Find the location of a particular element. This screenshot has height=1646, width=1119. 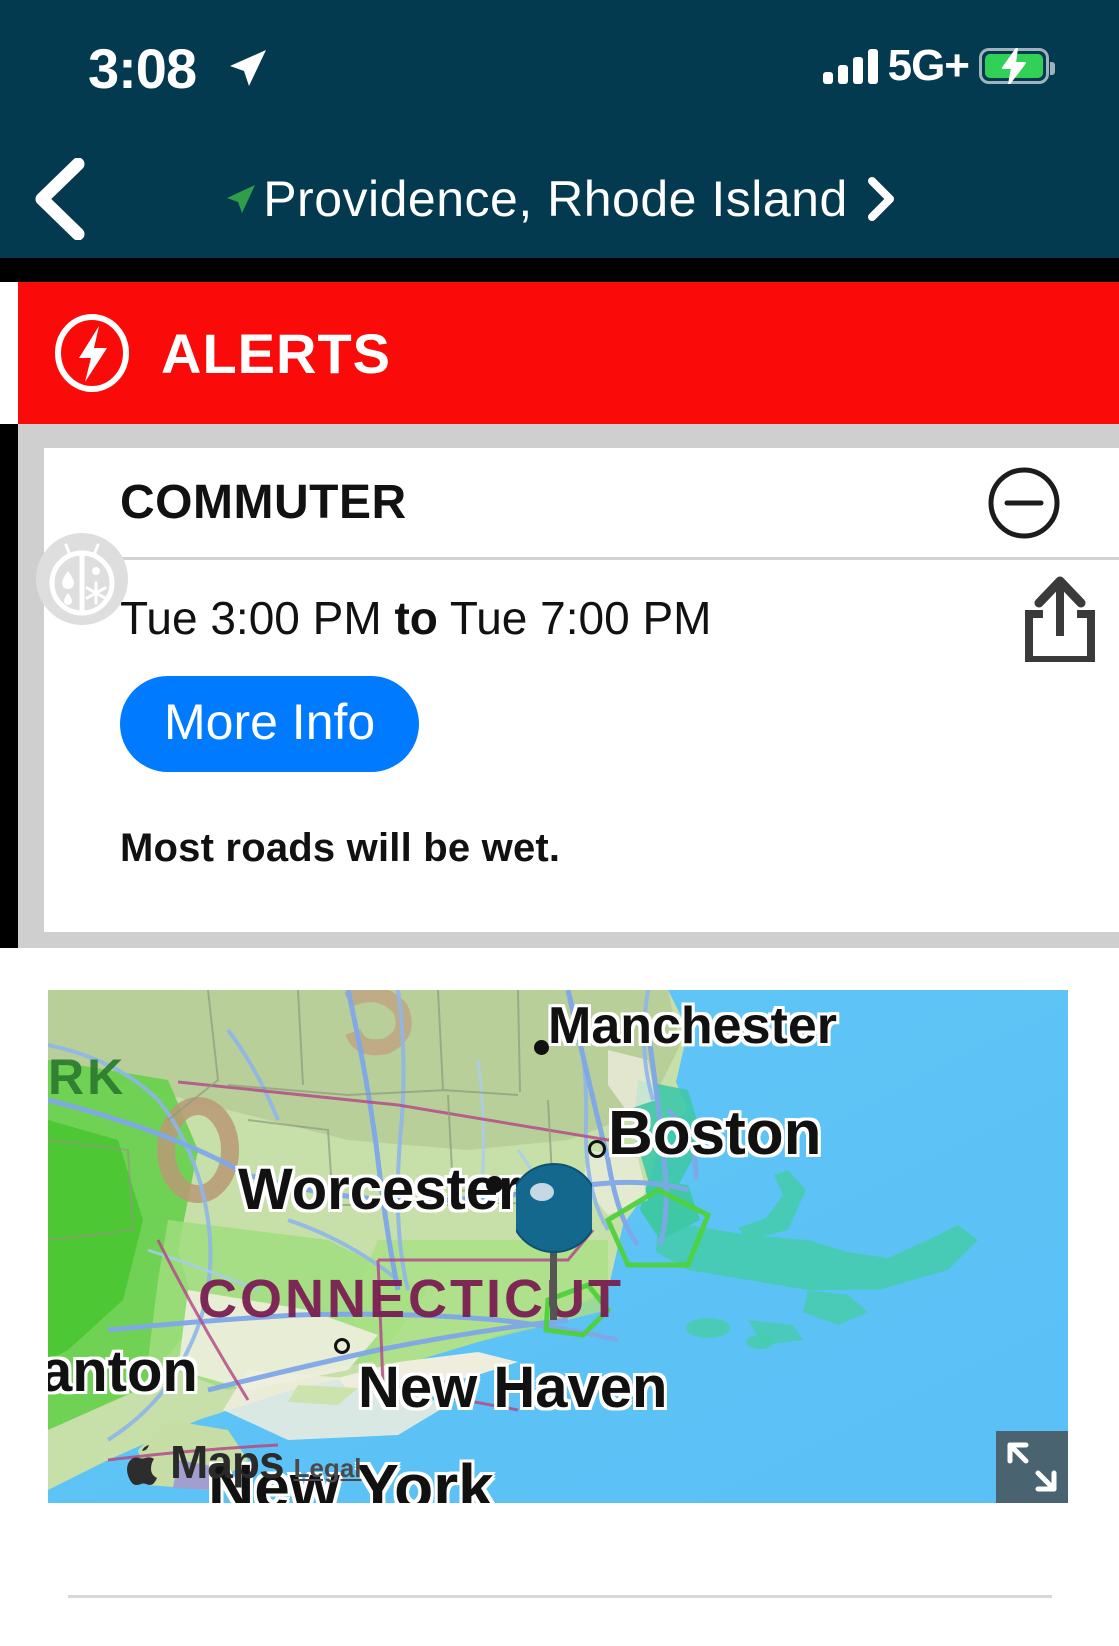

chevron-right-icon is located at coordinates (881, 199).